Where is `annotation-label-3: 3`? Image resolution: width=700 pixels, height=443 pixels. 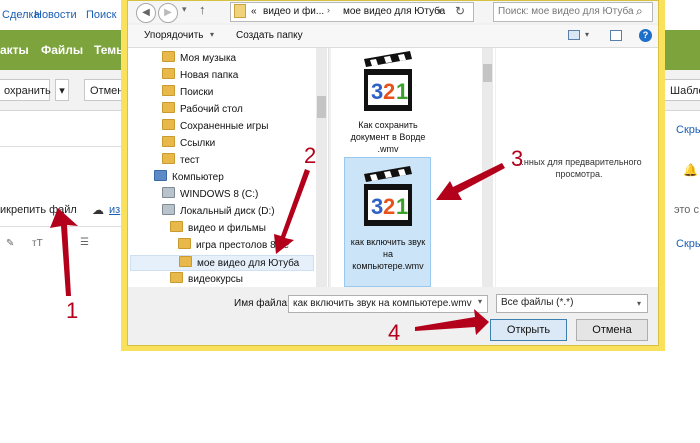
annotation-label-3: 3 is located at coordinates (517, 158).